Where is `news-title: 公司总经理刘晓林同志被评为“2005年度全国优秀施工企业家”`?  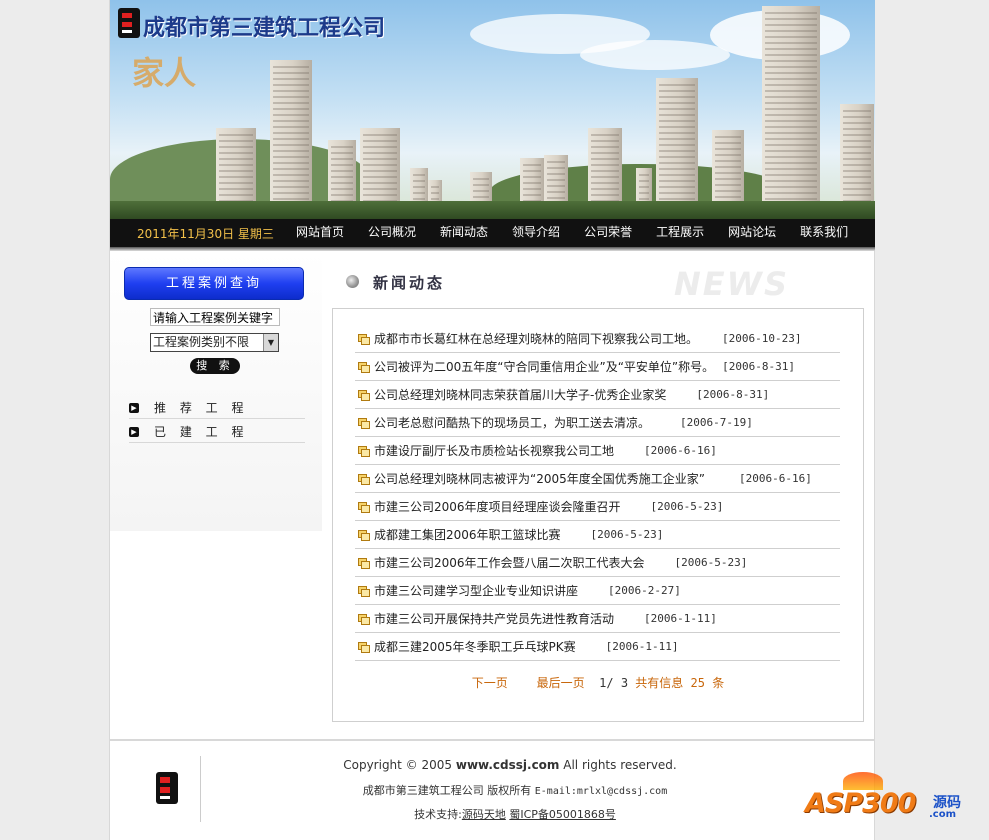 news-title: 公司总经理刘晓林同志被评为“2005年度全国优秀施工企业家” is located at coordinates (539, 478).